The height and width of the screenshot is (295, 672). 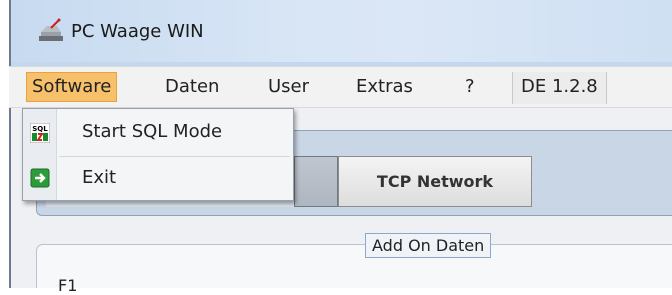 What do you see at coordinates (288, 87) in the screenshot?
I see `menu-user: User` at bounding box center [288, 87].